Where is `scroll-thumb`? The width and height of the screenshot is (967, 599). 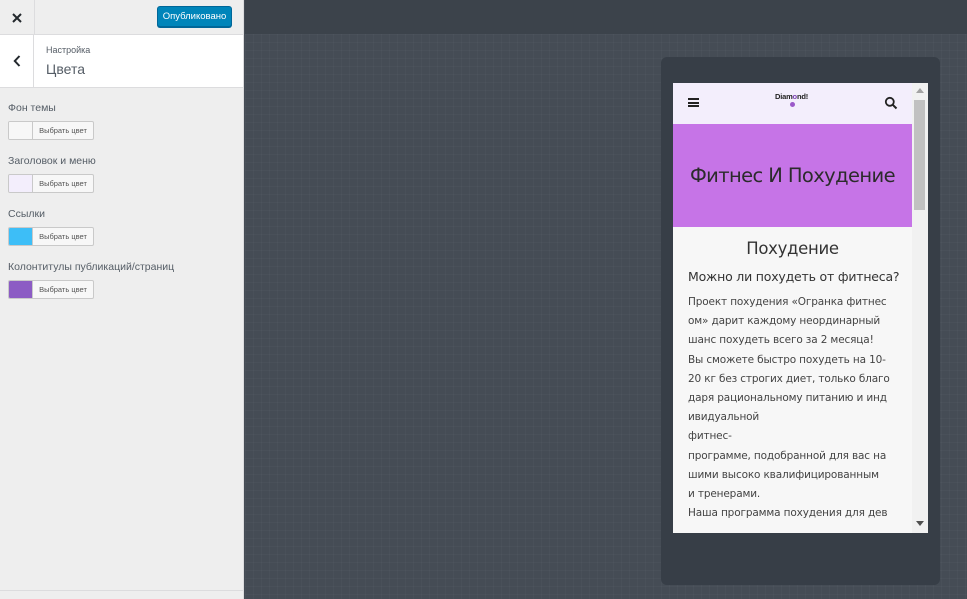 scroll-thumb is located at coordinates (919, 155).